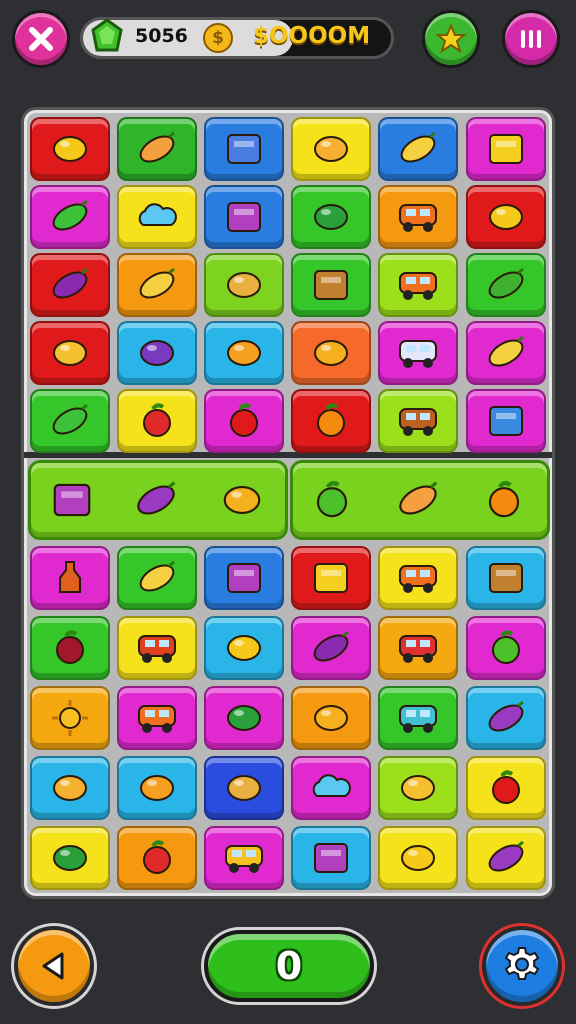  I want to click on pause-button, so click(531, 39).